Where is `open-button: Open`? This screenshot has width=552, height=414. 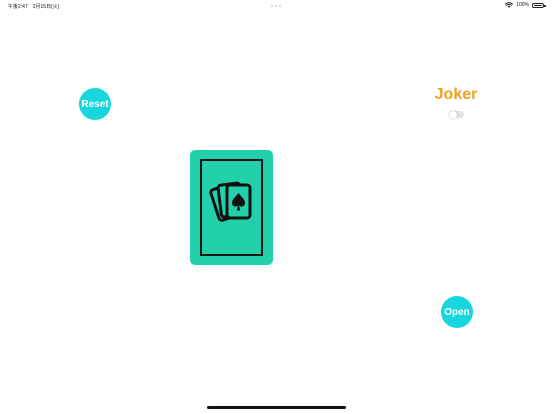
open-button: Open is located at coordinates (457, 312).